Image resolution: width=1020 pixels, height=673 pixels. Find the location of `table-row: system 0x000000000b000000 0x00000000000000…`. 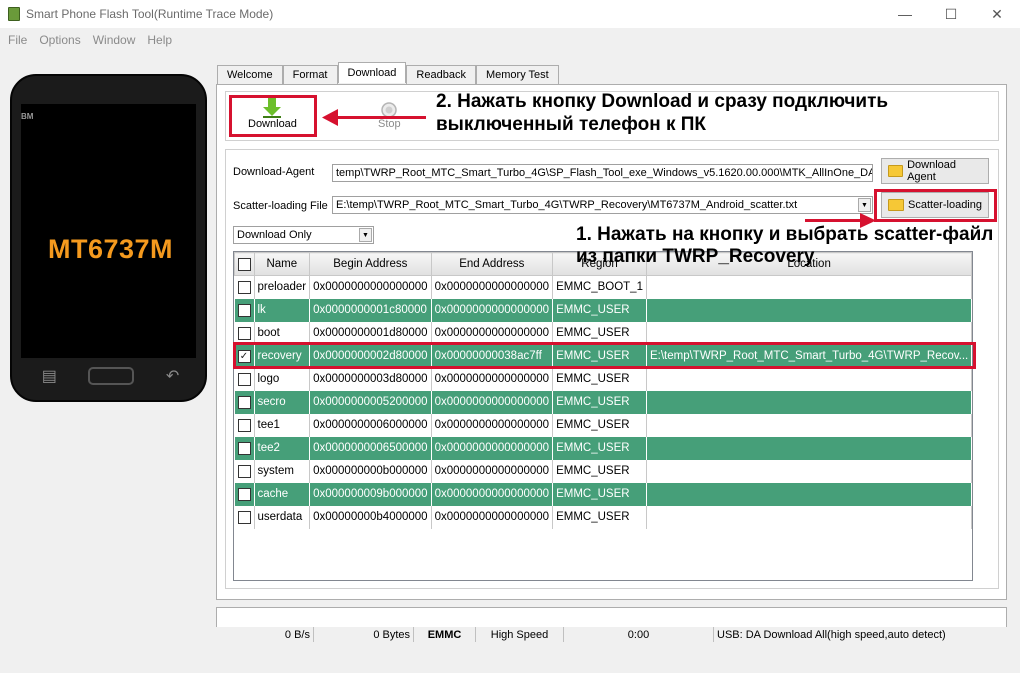

table-row: system 0x000000000b000000 0x00000000000000… is located at coordinates (603, 471).